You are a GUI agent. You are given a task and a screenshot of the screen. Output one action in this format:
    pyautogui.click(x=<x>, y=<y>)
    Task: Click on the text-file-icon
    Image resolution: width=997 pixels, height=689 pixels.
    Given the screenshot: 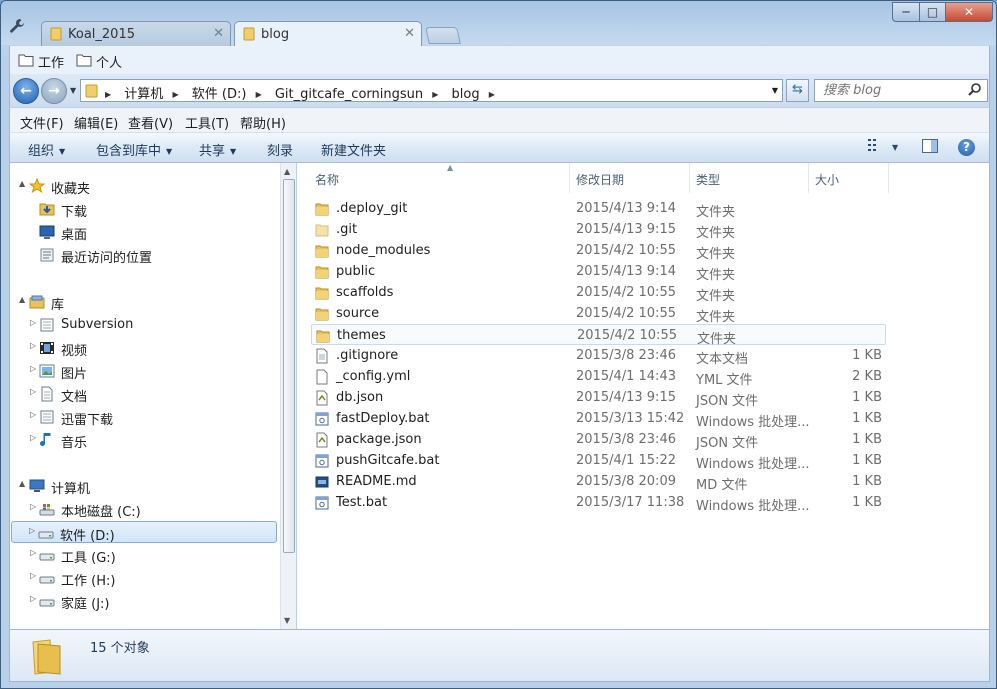 What is the action you would take?
    pyautogui.click(x=322, y=356)
    